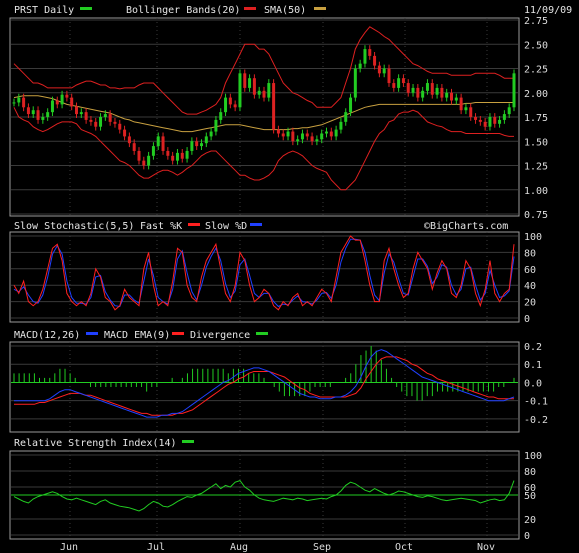 Image resolution: width=579 pixels, height=553 pixels. Describe the element at coordinates (404, 547) in the screenshot. I see `month-label-oct: Oct` at that location.